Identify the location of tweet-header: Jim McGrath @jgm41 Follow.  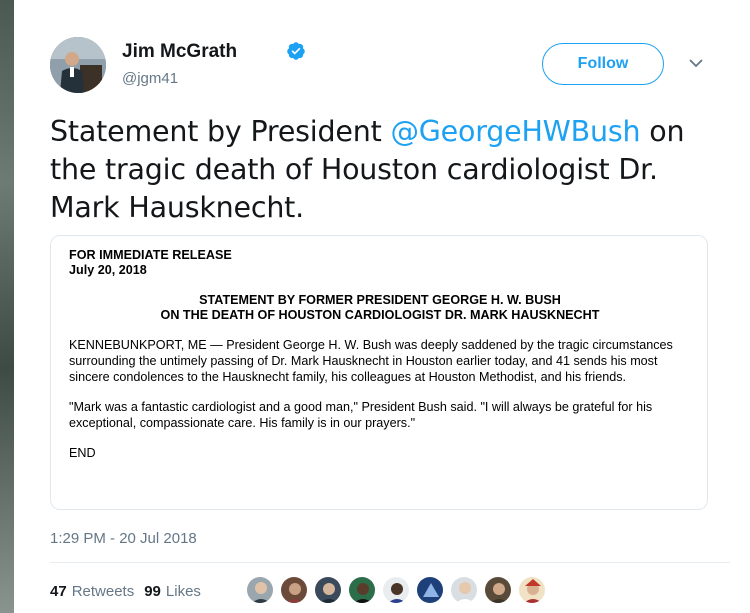
(390, 66).